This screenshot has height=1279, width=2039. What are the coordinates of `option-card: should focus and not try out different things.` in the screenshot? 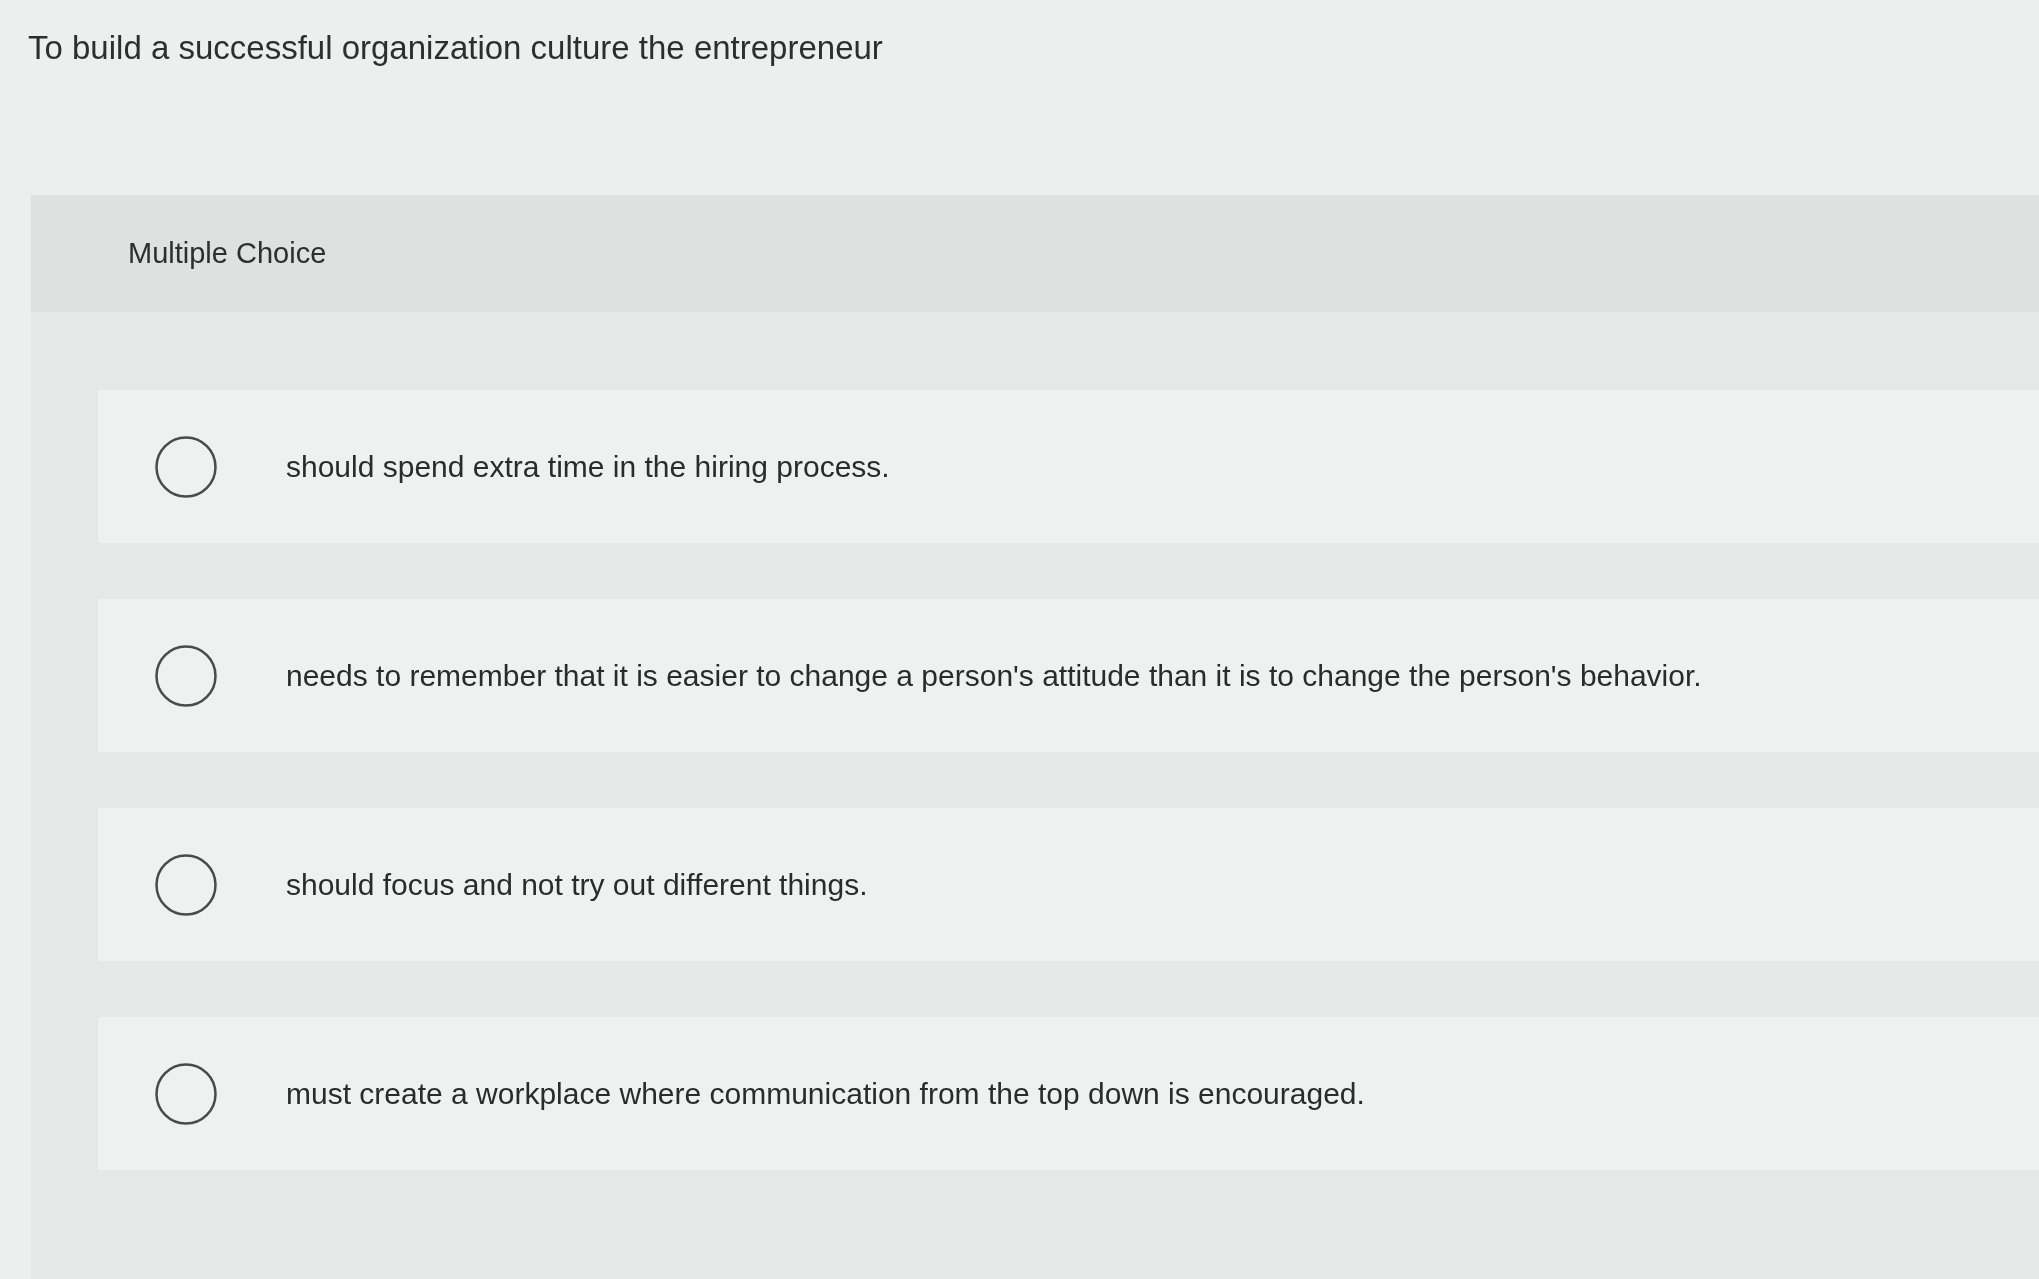 It's located at (1068, 884).